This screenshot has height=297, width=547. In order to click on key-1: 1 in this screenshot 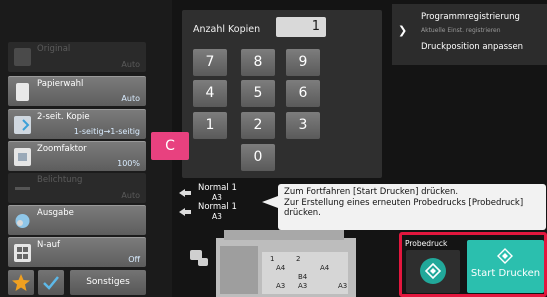, I will do `click(210, 125)`.